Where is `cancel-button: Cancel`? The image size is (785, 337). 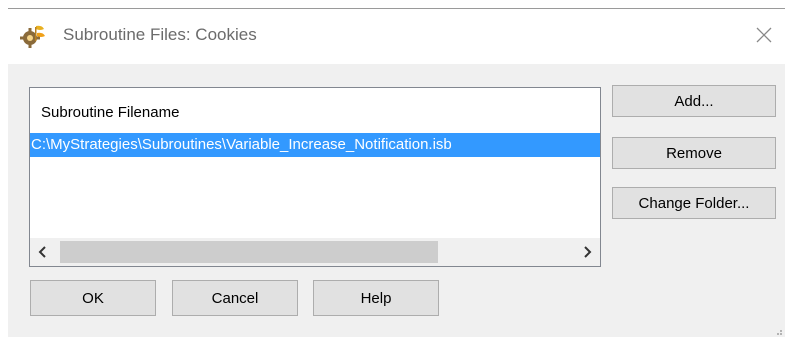
cancel-button: Cancel is located at coordinates (235, 298).